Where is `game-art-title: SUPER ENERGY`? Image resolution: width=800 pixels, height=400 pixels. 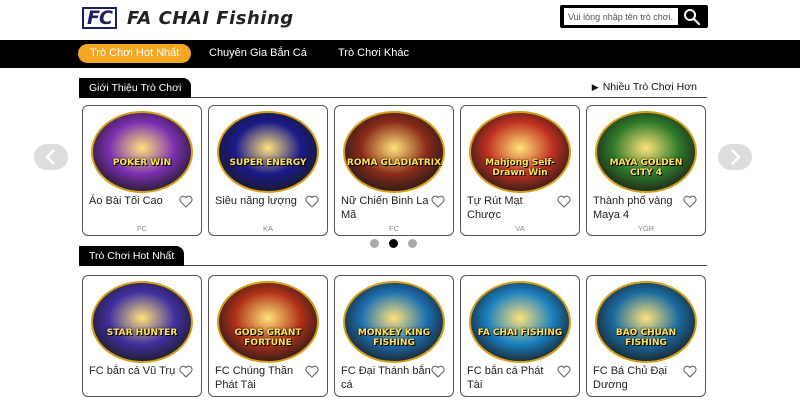
game-art-title: SUPER ENERGY is located at coordinates (268, 163).